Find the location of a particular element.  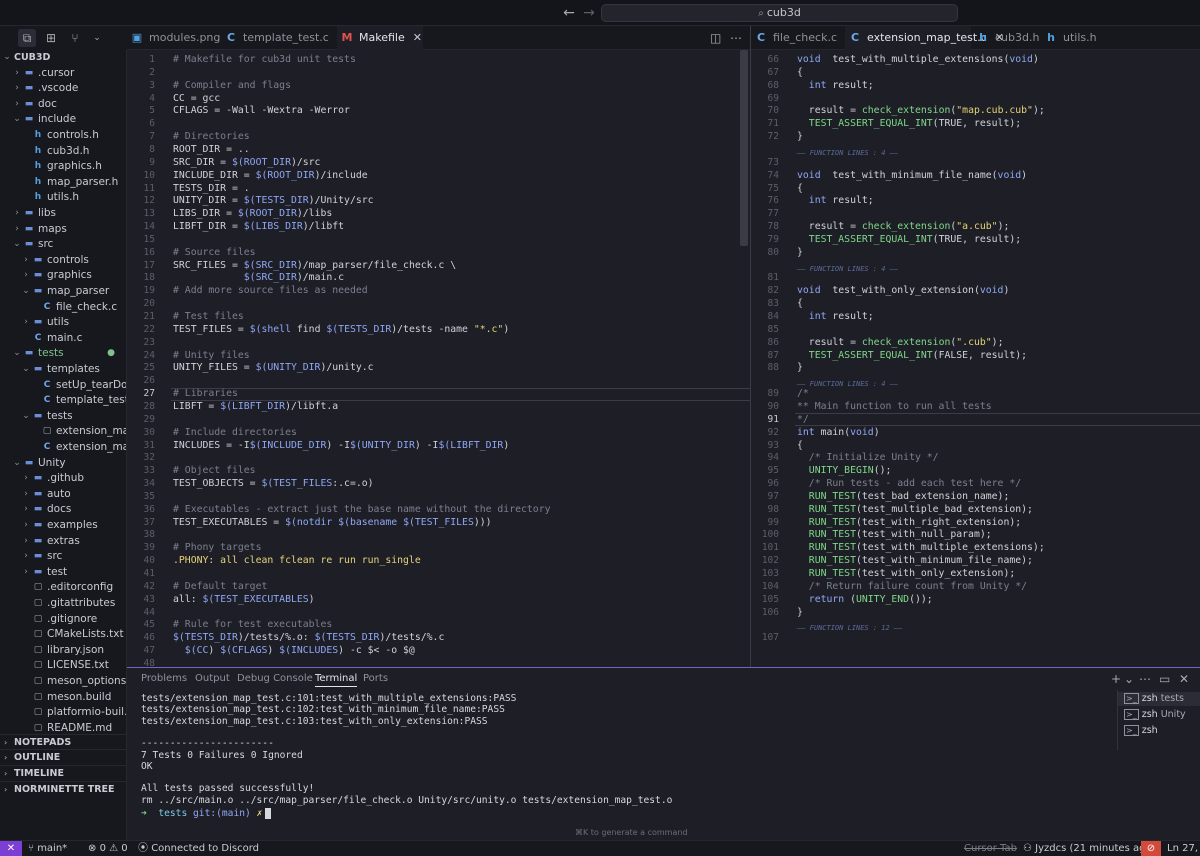

code-line: # Test files is located at coordinates (208, 316).